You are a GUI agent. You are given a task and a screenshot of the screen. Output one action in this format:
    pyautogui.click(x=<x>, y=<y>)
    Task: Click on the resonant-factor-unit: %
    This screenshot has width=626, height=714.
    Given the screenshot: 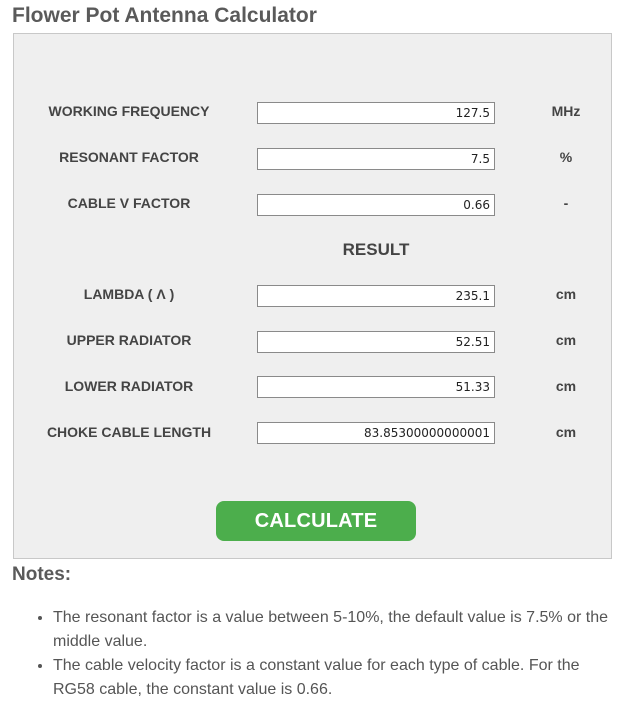 What is the action you would take?
    pyautogui.click(x=566, y=157)
    